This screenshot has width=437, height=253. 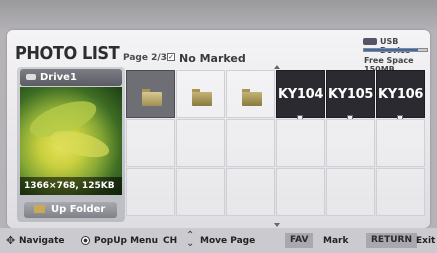 What do you see at coordinates (171, 57) in the screenshot?
I see `mark-check-icon: ✓` at bounding box center [171, 57].